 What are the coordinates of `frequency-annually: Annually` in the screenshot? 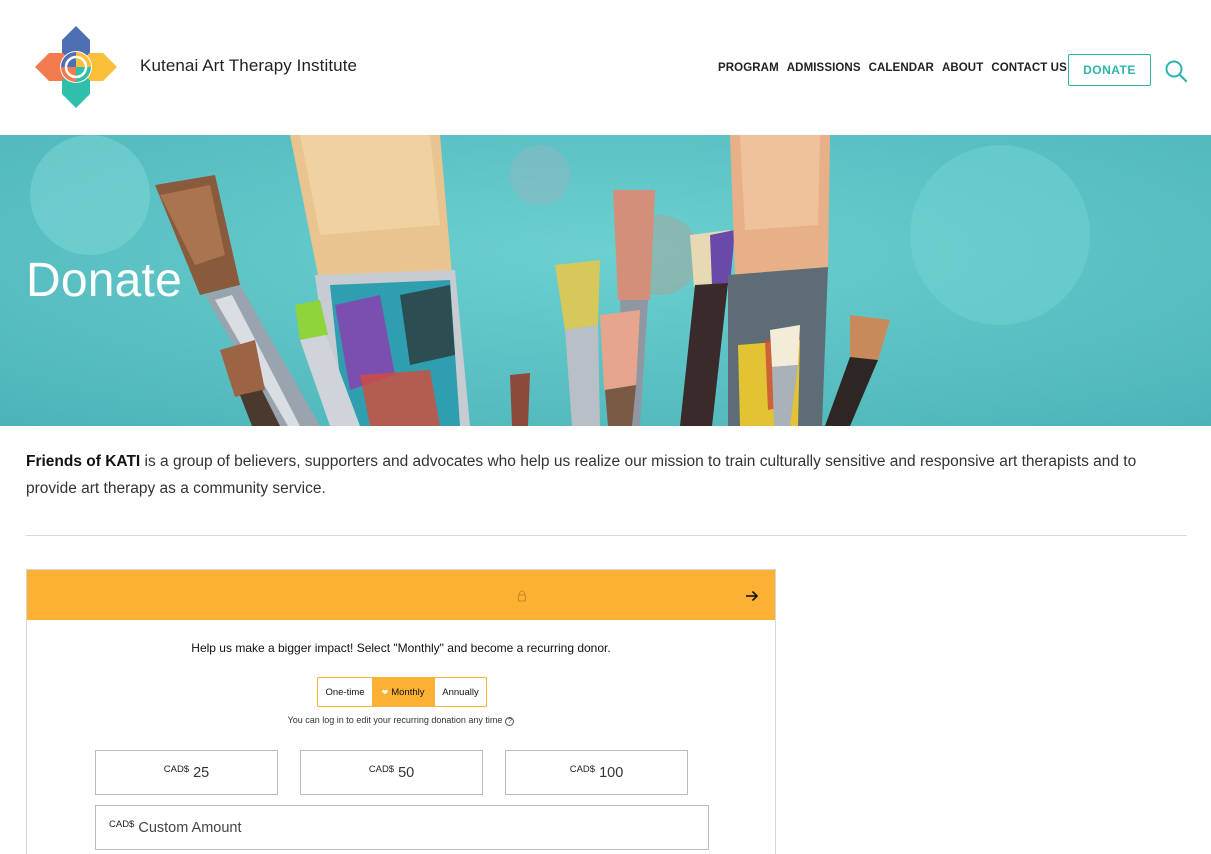 It's located at (460, 692).